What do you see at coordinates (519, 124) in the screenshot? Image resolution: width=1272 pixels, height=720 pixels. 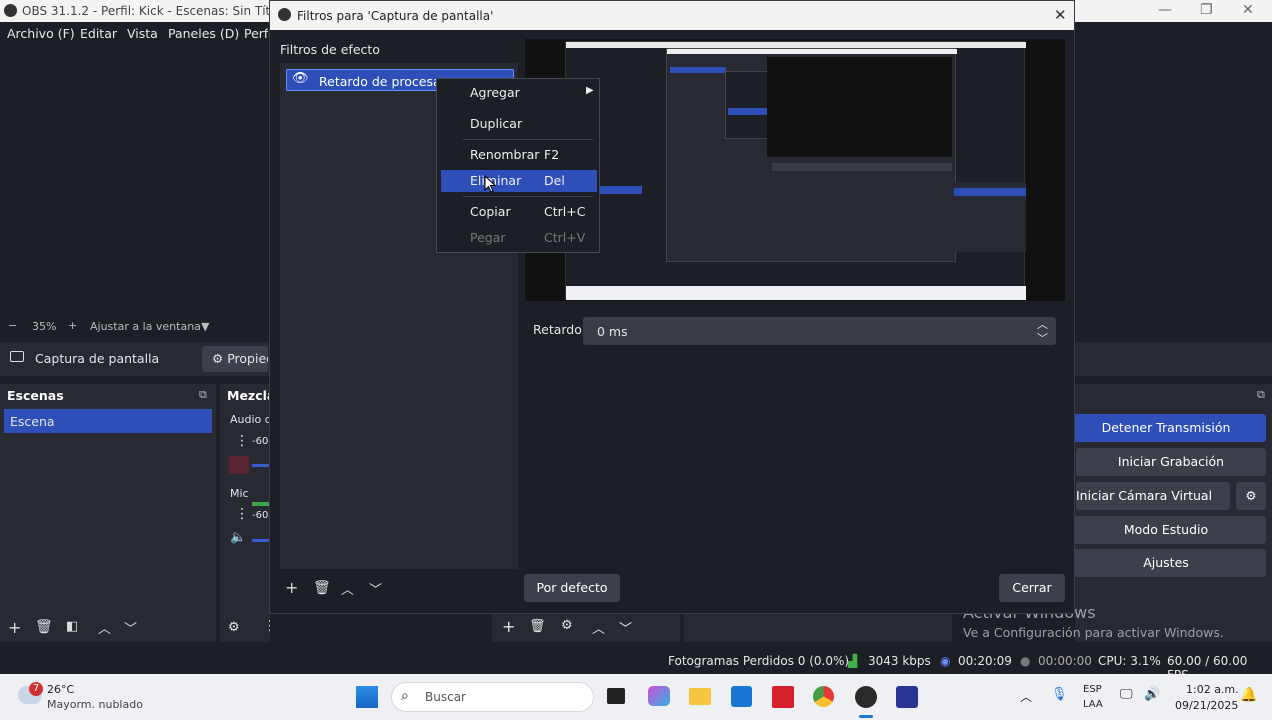 I see `menu-item-duplicar: Duplicar` at bounding box center [519, 124].